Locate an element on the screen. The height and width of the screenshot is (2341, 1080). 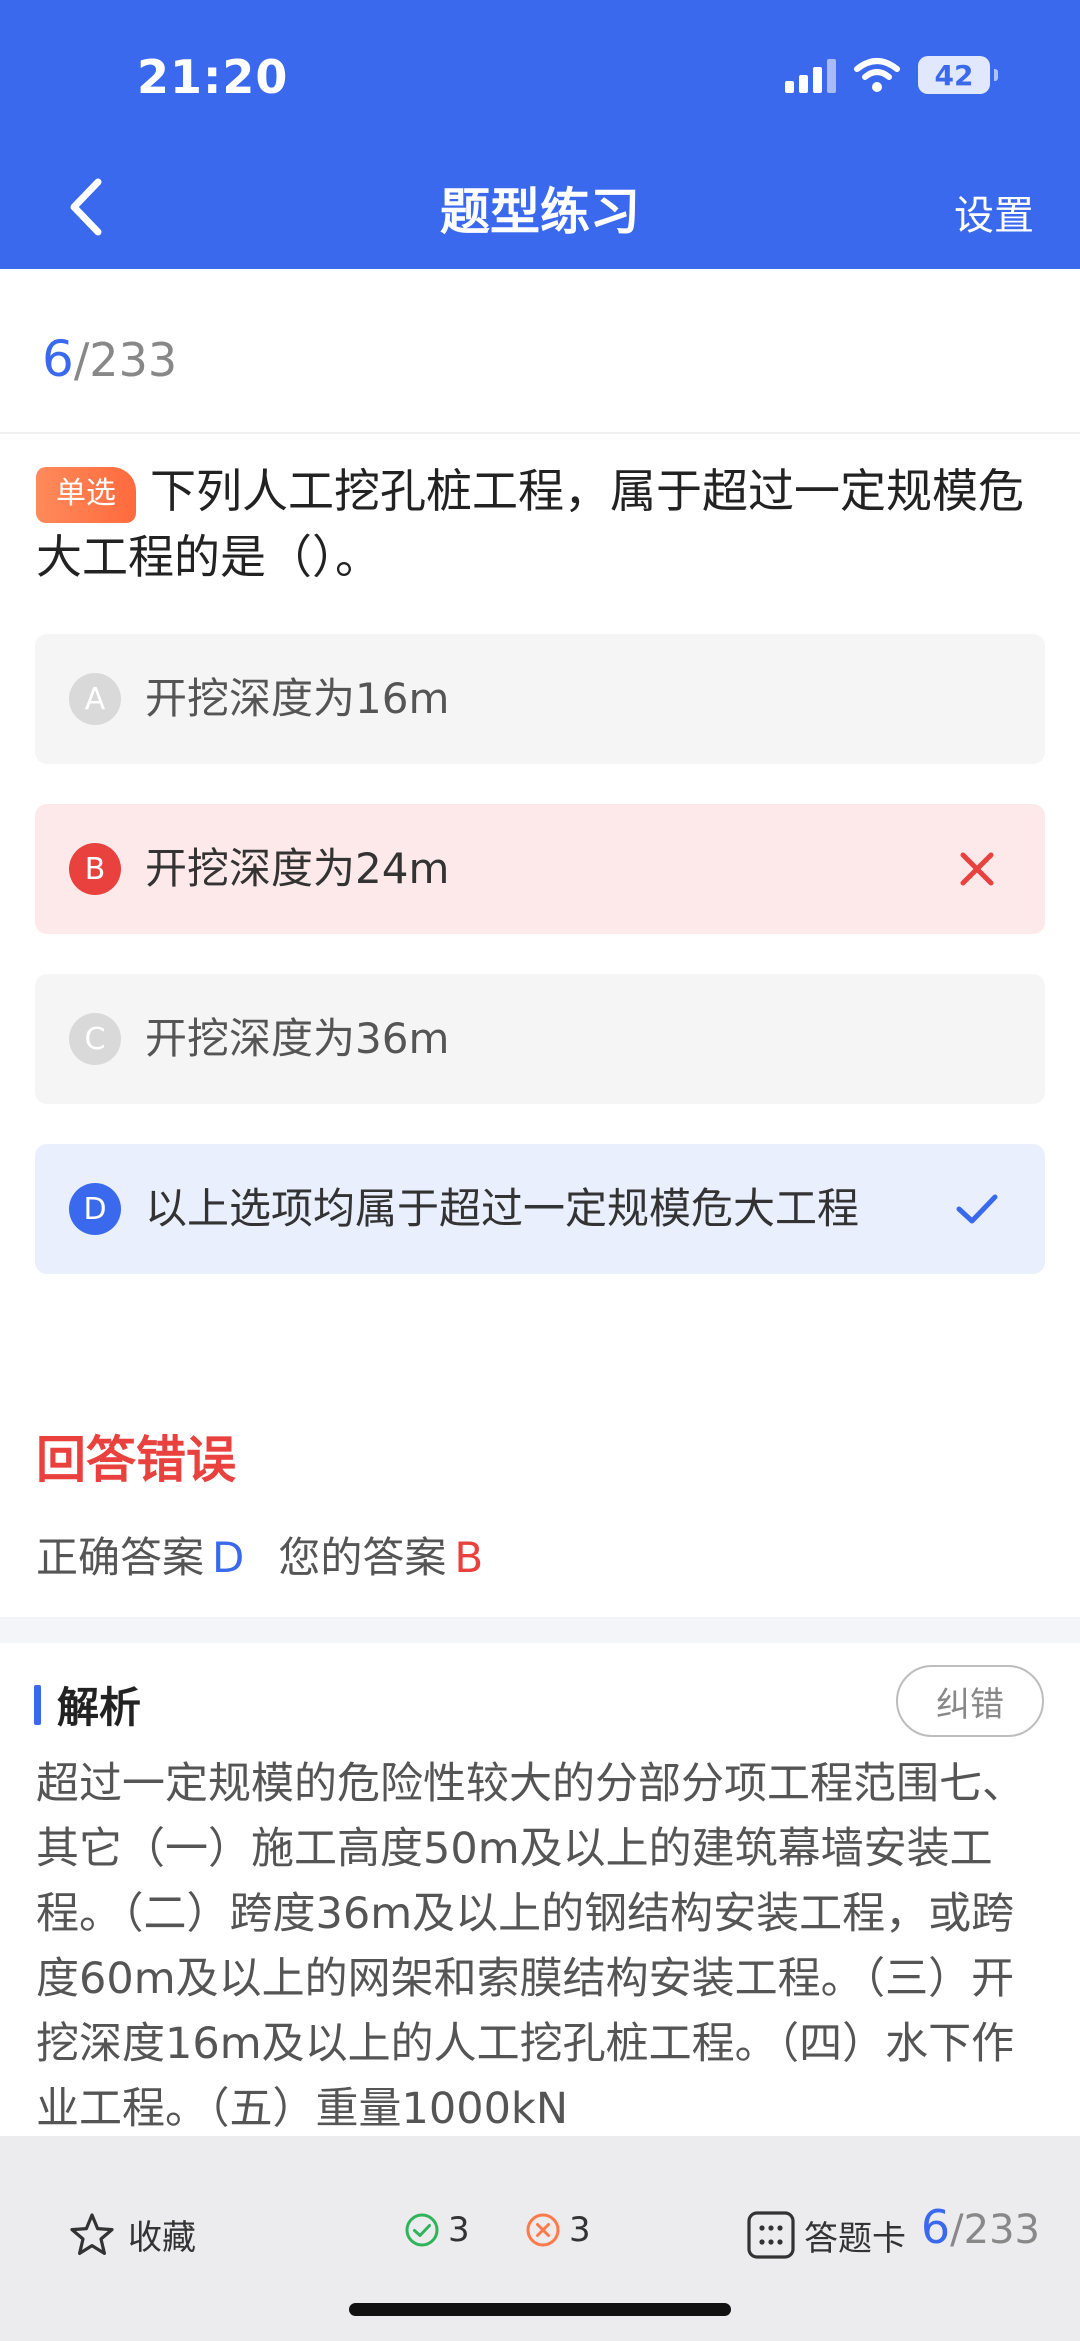
correct-answer-value: D is located at coordinates (228, 1557).